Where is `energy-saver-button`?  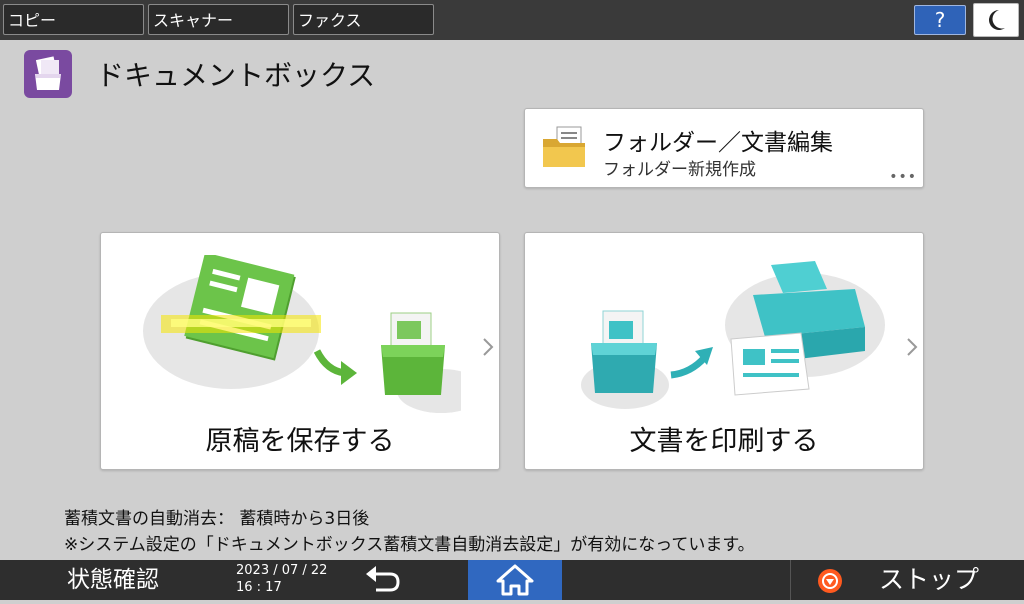
energy-saver-button is located at coordinates (996, 20).